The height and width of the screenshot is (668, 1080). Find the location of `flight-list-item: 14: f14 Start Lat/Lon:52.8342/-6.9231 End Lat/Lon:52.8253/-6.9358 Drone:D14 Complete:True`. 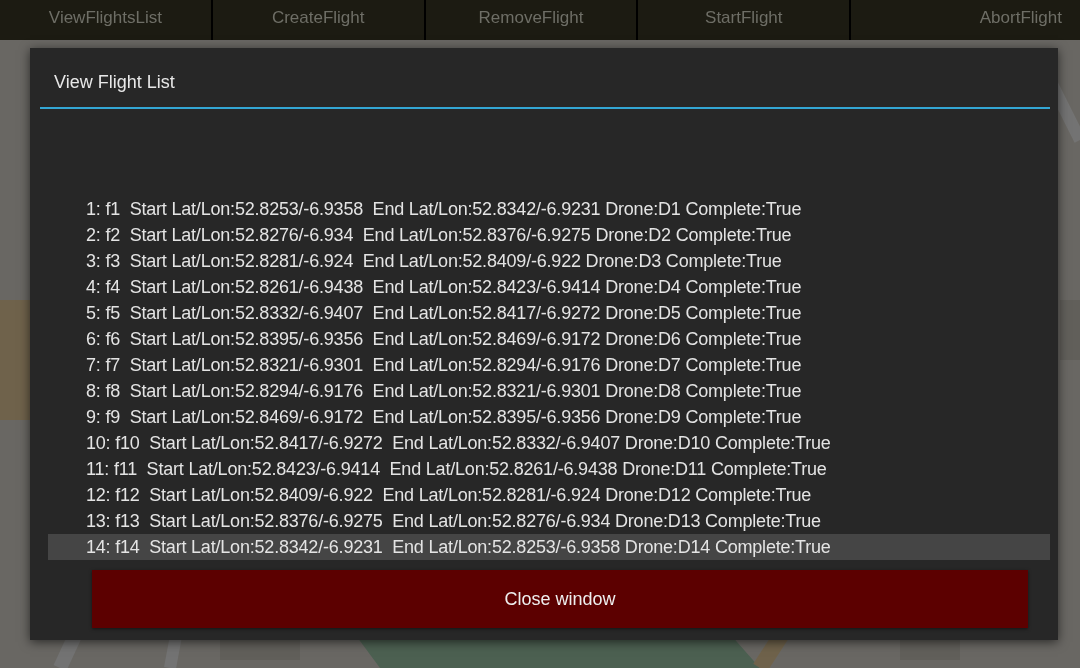

flight-list-item: 14: f14 Start Lat/Lon:52.8342/-6.9231 End Lat/Lon:52.8253/-6.9358 Drone:D14 Complete:True is located at coordinates (549, 547).